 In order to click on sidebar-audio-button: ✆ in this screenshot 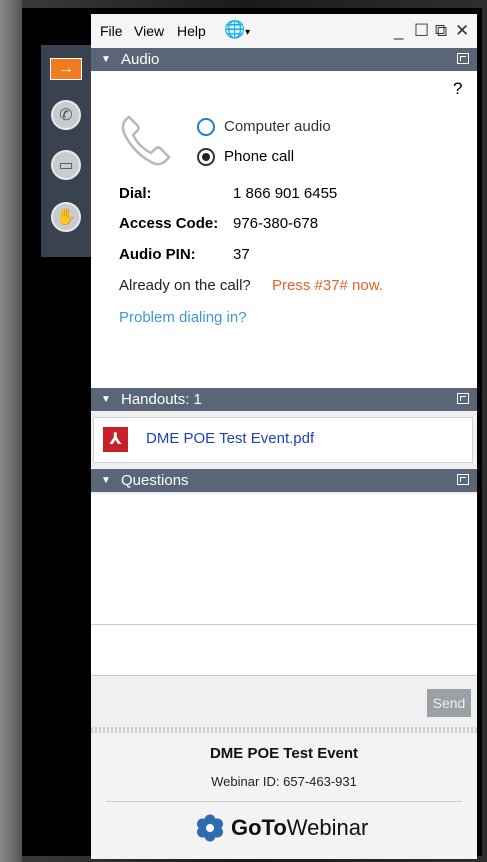, I will do `click(66, 115)`.